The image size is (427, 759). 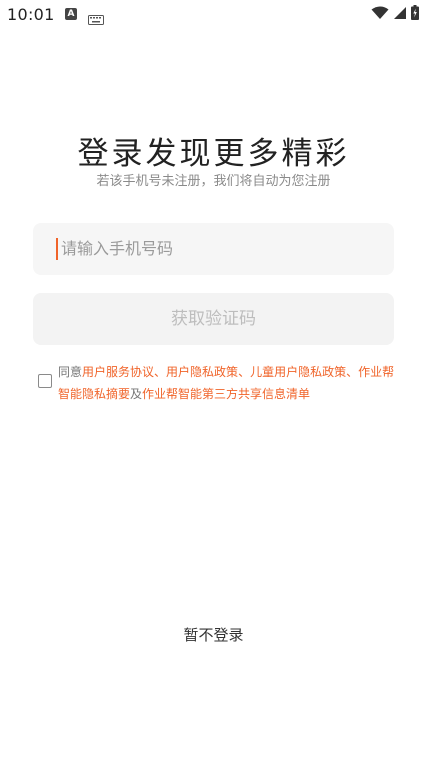 I want to click on status-bar: 10:01 A, so click(x=213, y=15).